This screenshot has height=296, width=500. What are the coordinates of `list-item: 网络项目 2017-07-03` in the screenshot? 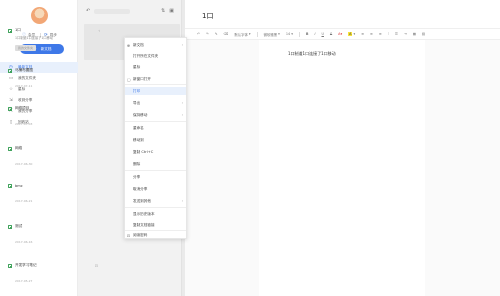 It's located at (54, 116).